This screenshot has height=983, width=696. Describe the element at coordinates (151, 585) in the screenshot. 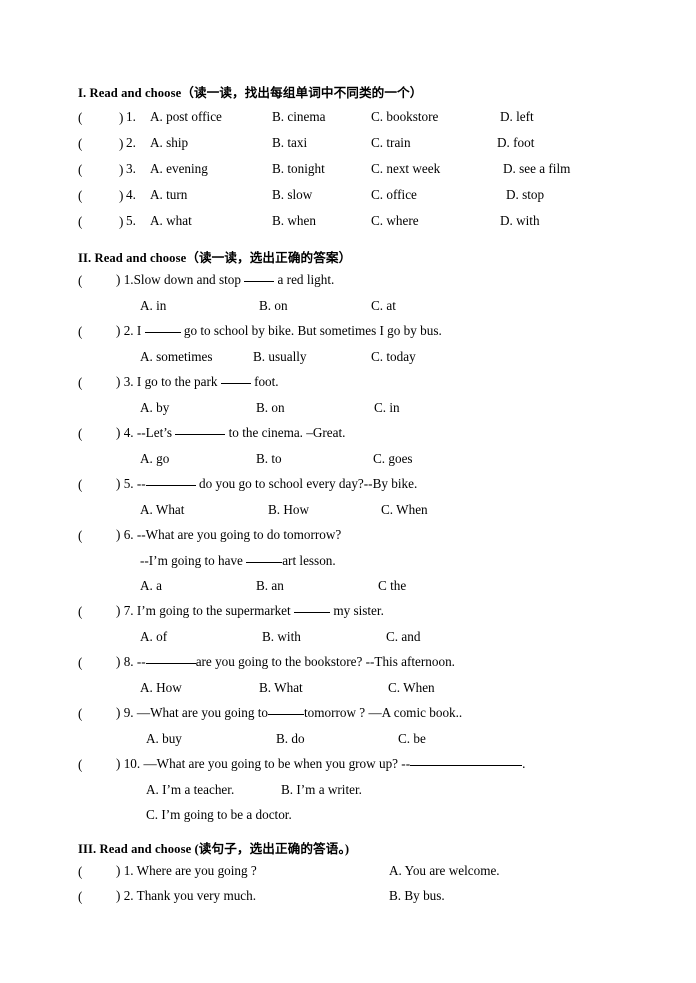

I see `option-a: A. a` at that location.